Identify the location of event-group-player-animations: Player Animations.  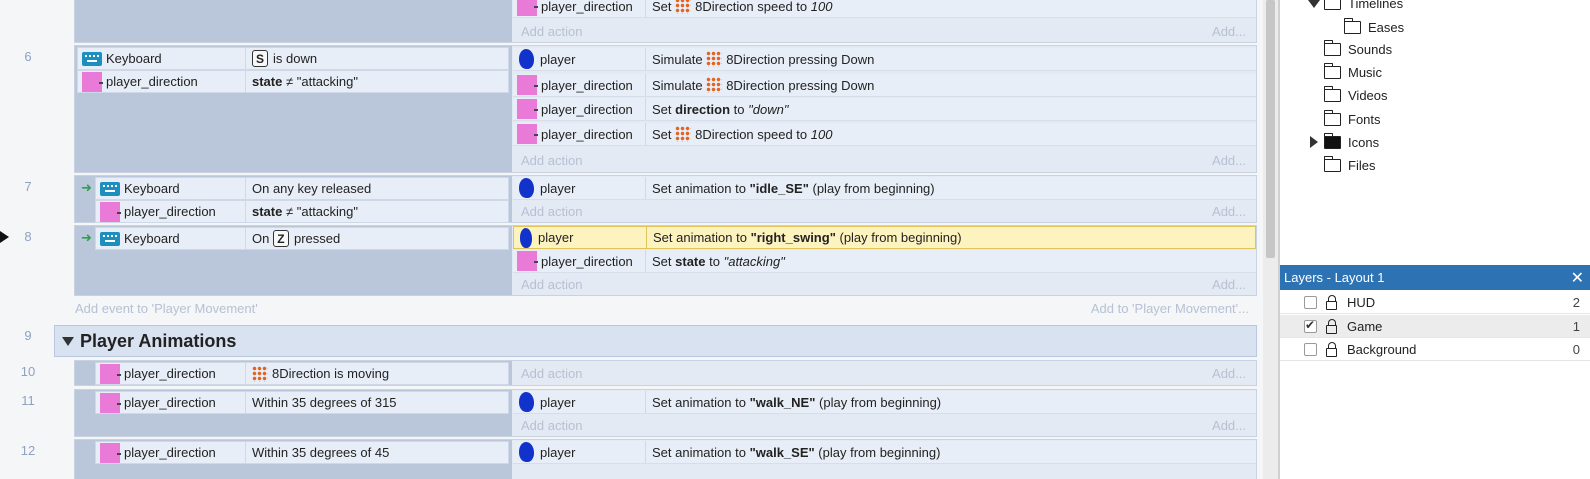
(655, 341).